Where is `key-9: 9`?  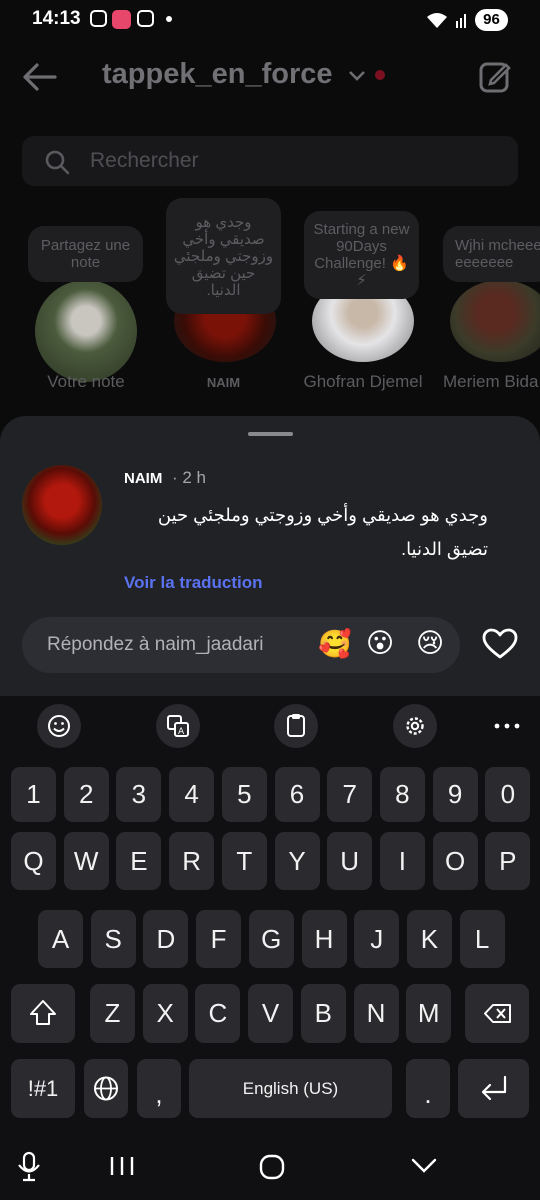
key-9: 9 is located at coordinates (455, 794).